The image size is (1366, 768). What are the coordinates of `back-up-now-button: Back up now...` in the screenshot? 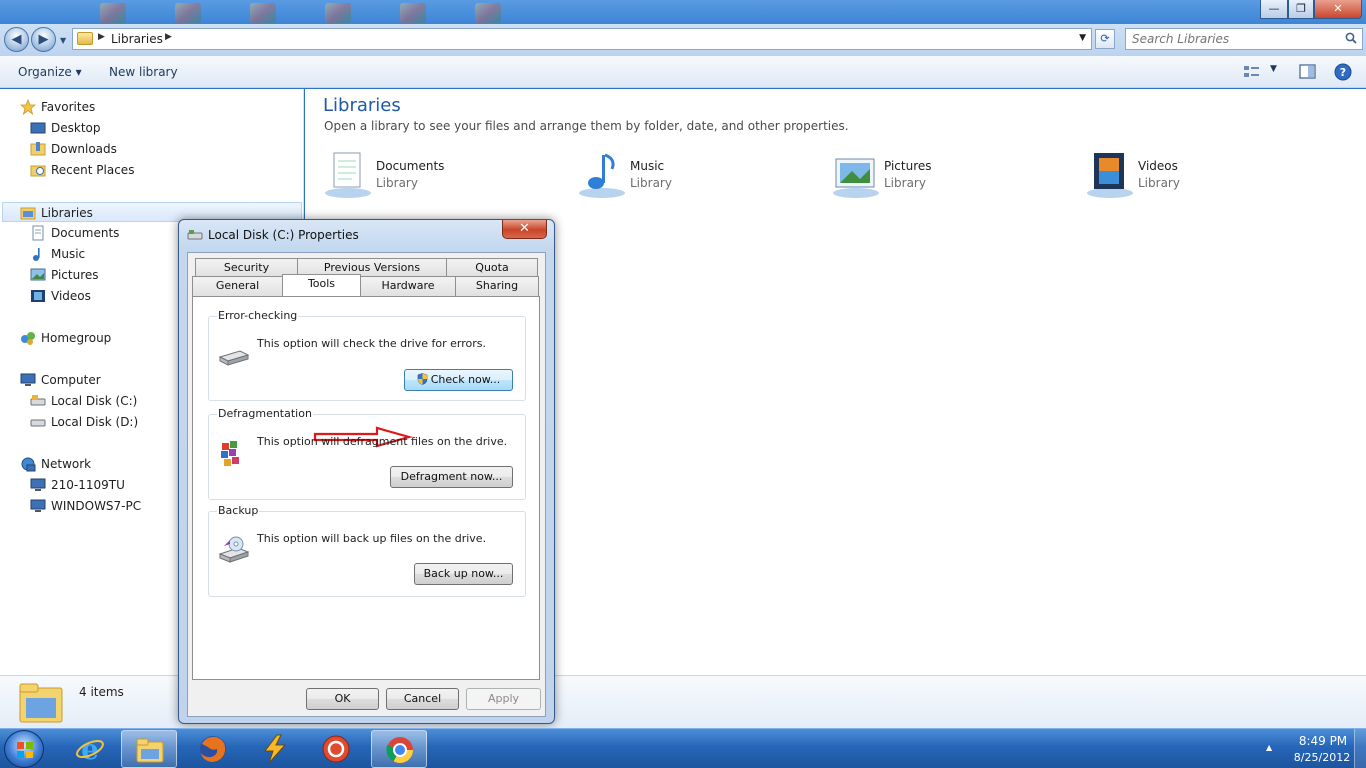 It's located at (463, 574).